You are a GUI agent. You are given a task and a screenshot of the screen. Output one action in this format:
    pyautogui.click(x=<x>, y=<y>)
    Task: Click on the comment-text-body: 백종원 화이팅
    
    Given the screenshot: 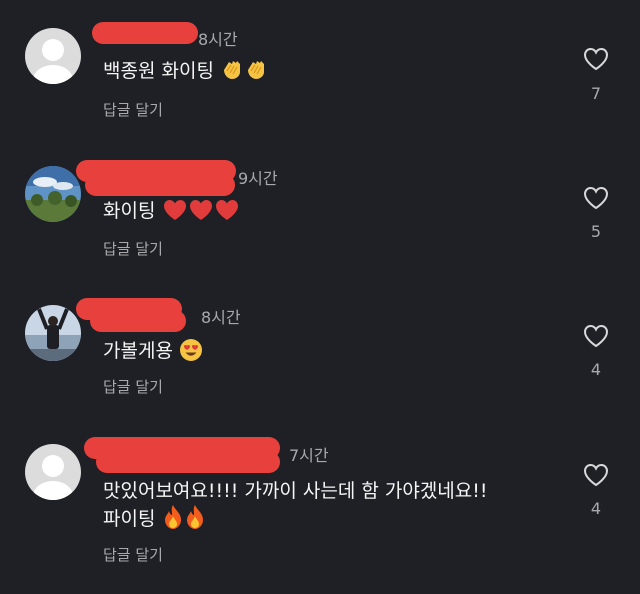 What is the action you would take?
    pyautogui.click(x=158, y=71)
    